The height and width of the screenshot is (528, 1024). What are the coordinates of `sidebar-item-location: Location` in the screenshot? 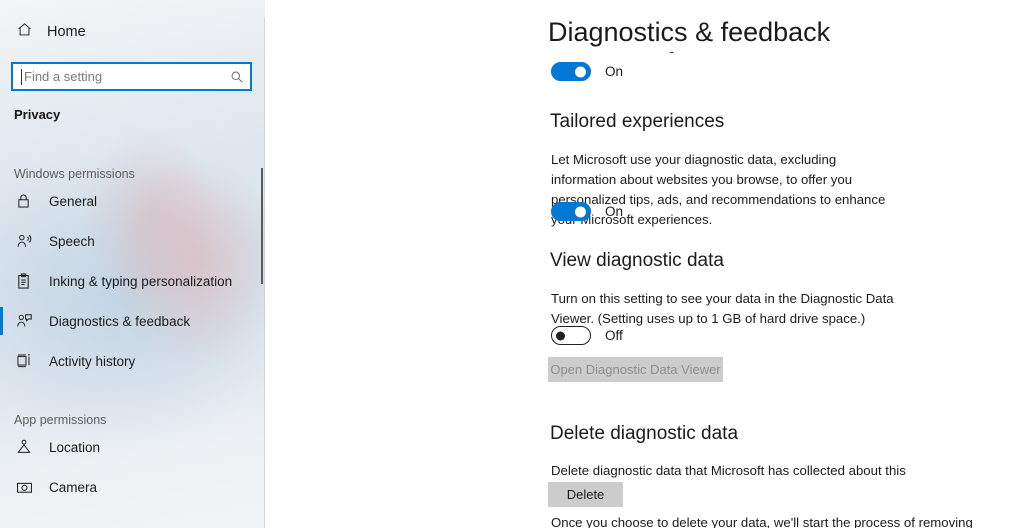 It's located at (132, 447).